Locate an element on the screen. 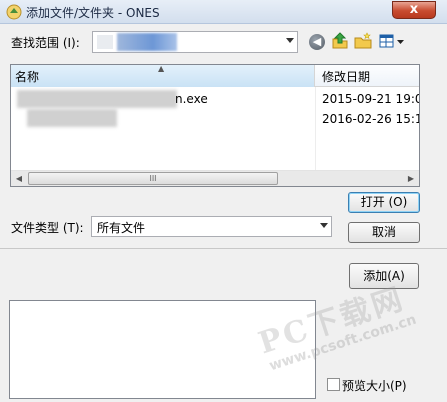 This screenshot has height=402, width=447. new-folder-icon is located at coordinates (363, 40).